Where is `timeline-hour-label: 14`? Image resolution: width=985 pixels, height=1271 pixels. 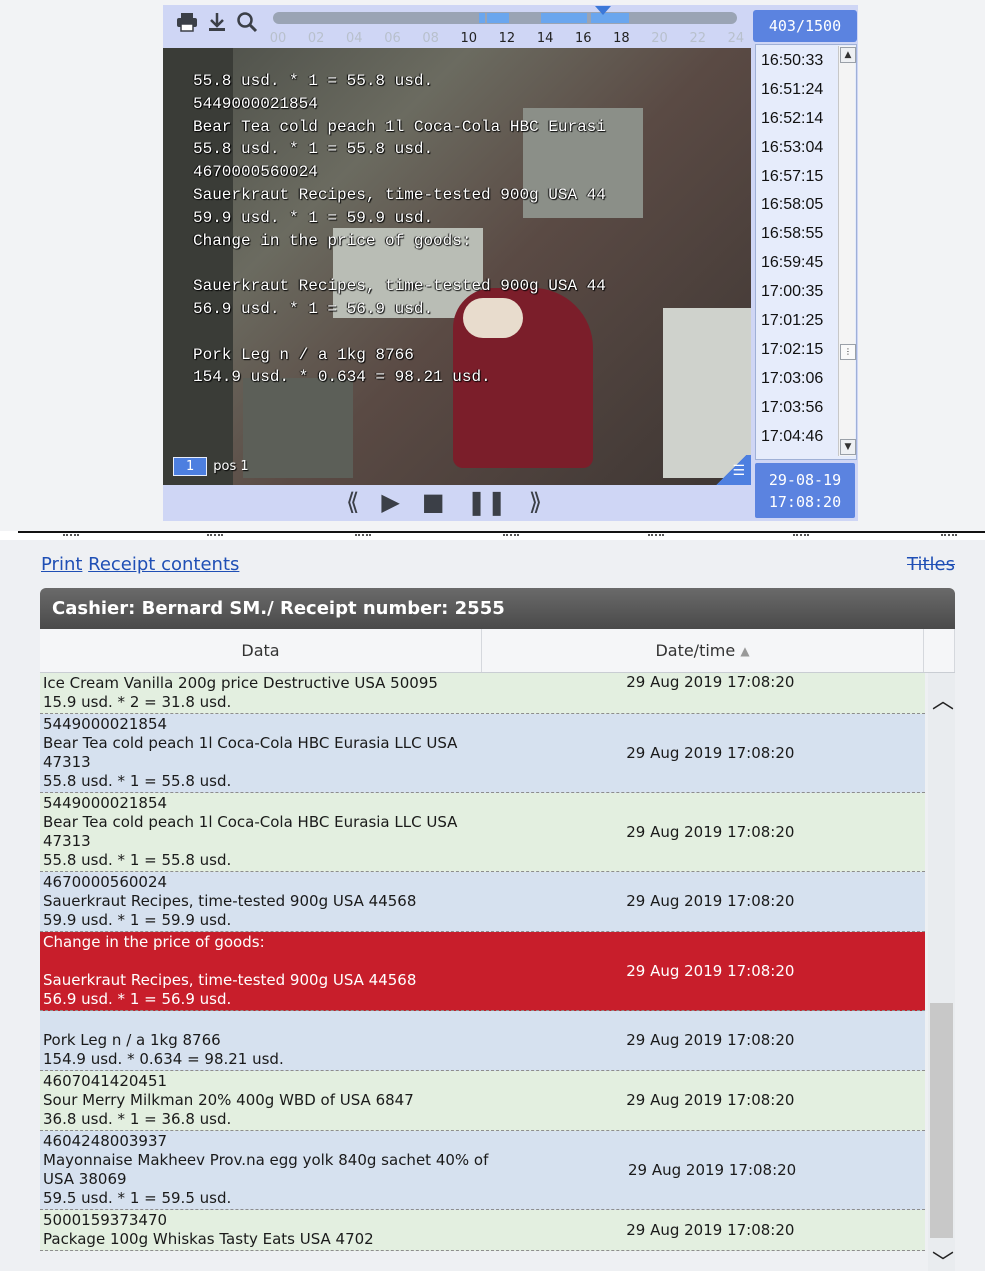
timeline-hour-label: 14 is located at coordinates (545, 38).